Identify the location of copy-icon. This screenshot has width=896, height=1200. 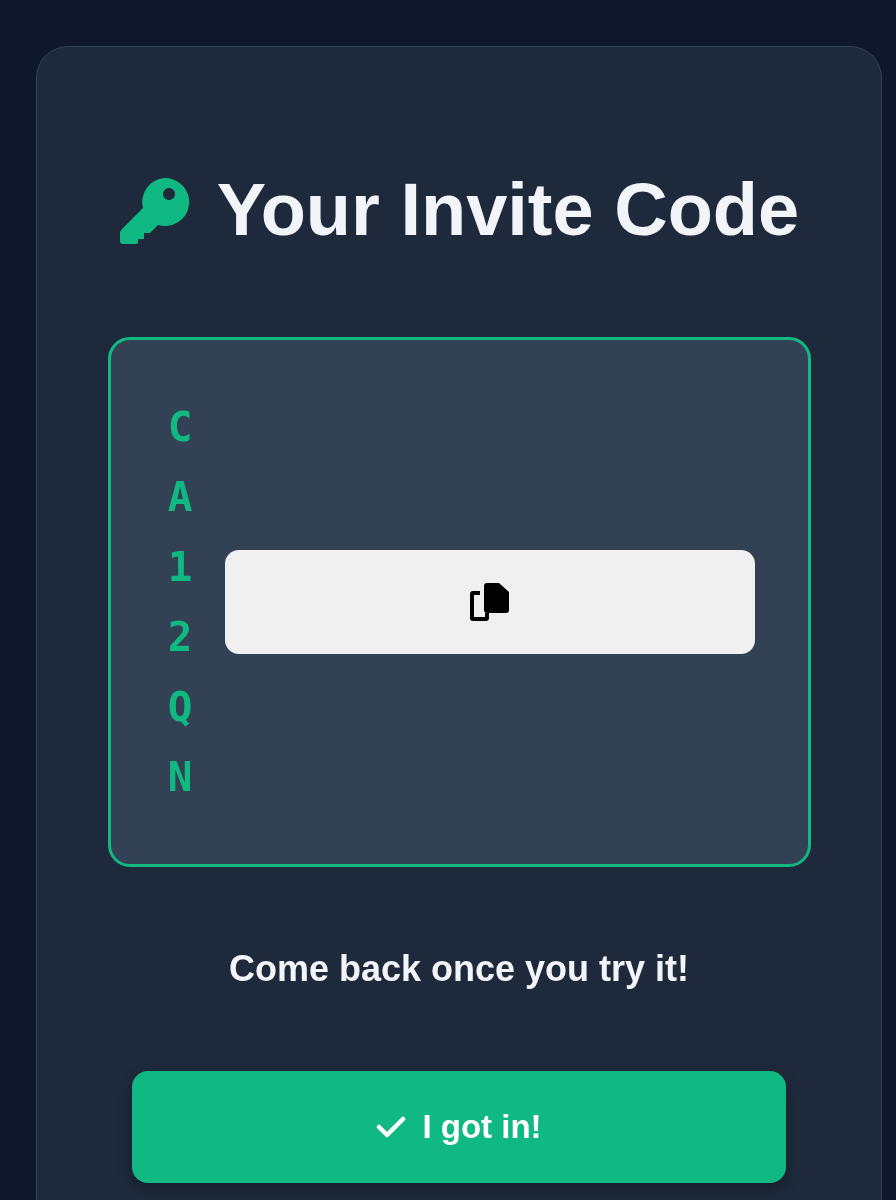
(489, 602).